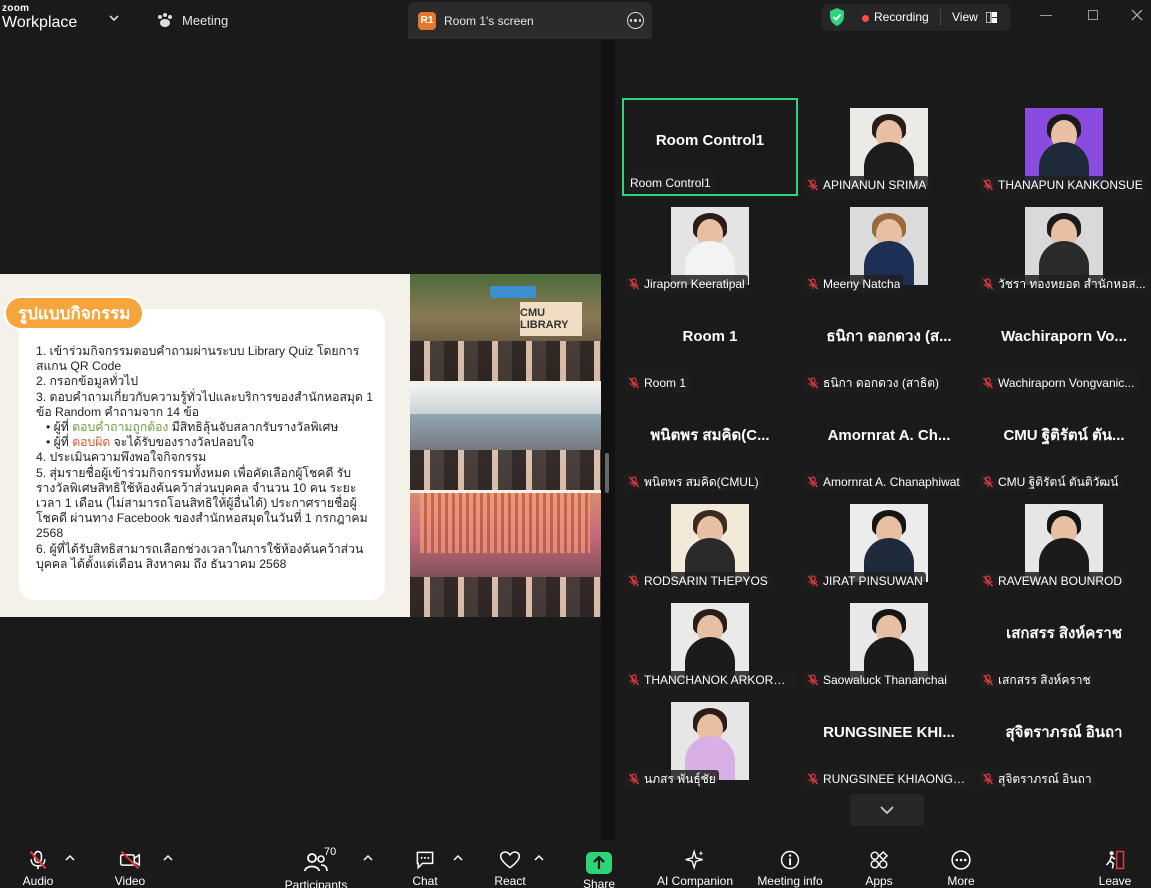 The image size is (1151, 888). I want to click on view-button: View, so click(965, 17).